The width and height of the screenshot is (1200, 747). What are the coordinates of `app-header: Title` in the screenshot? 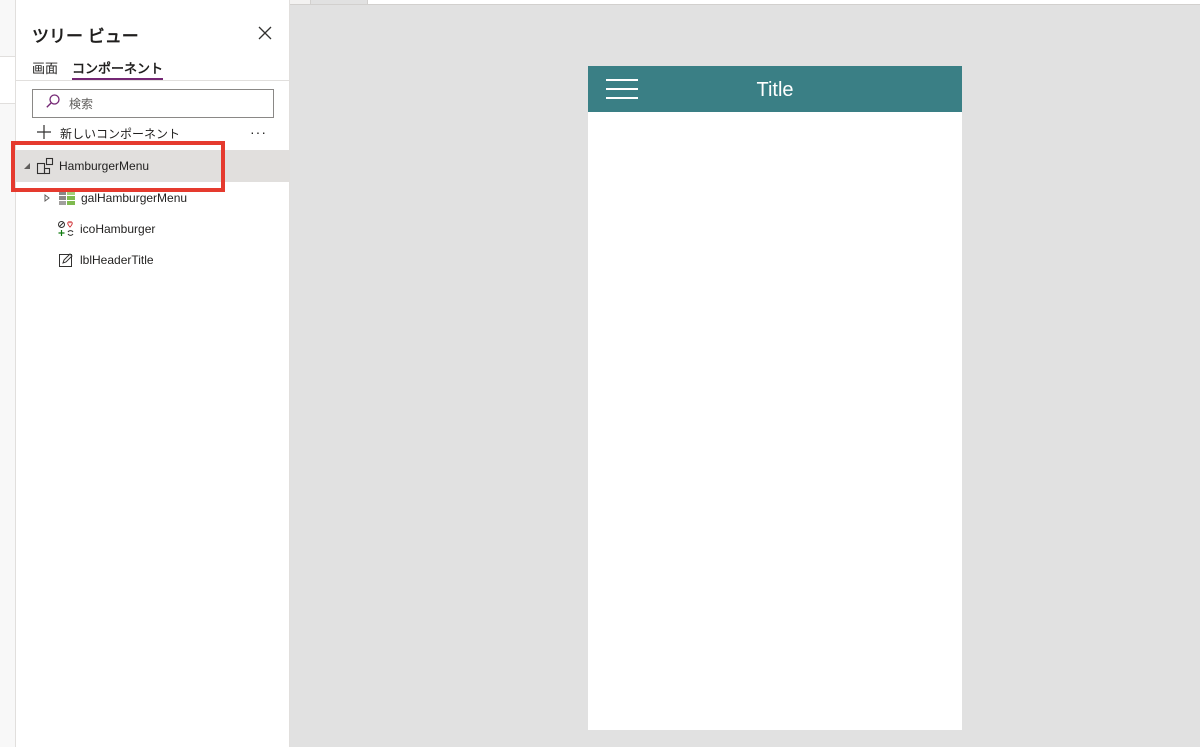 It's located at (775, 89).